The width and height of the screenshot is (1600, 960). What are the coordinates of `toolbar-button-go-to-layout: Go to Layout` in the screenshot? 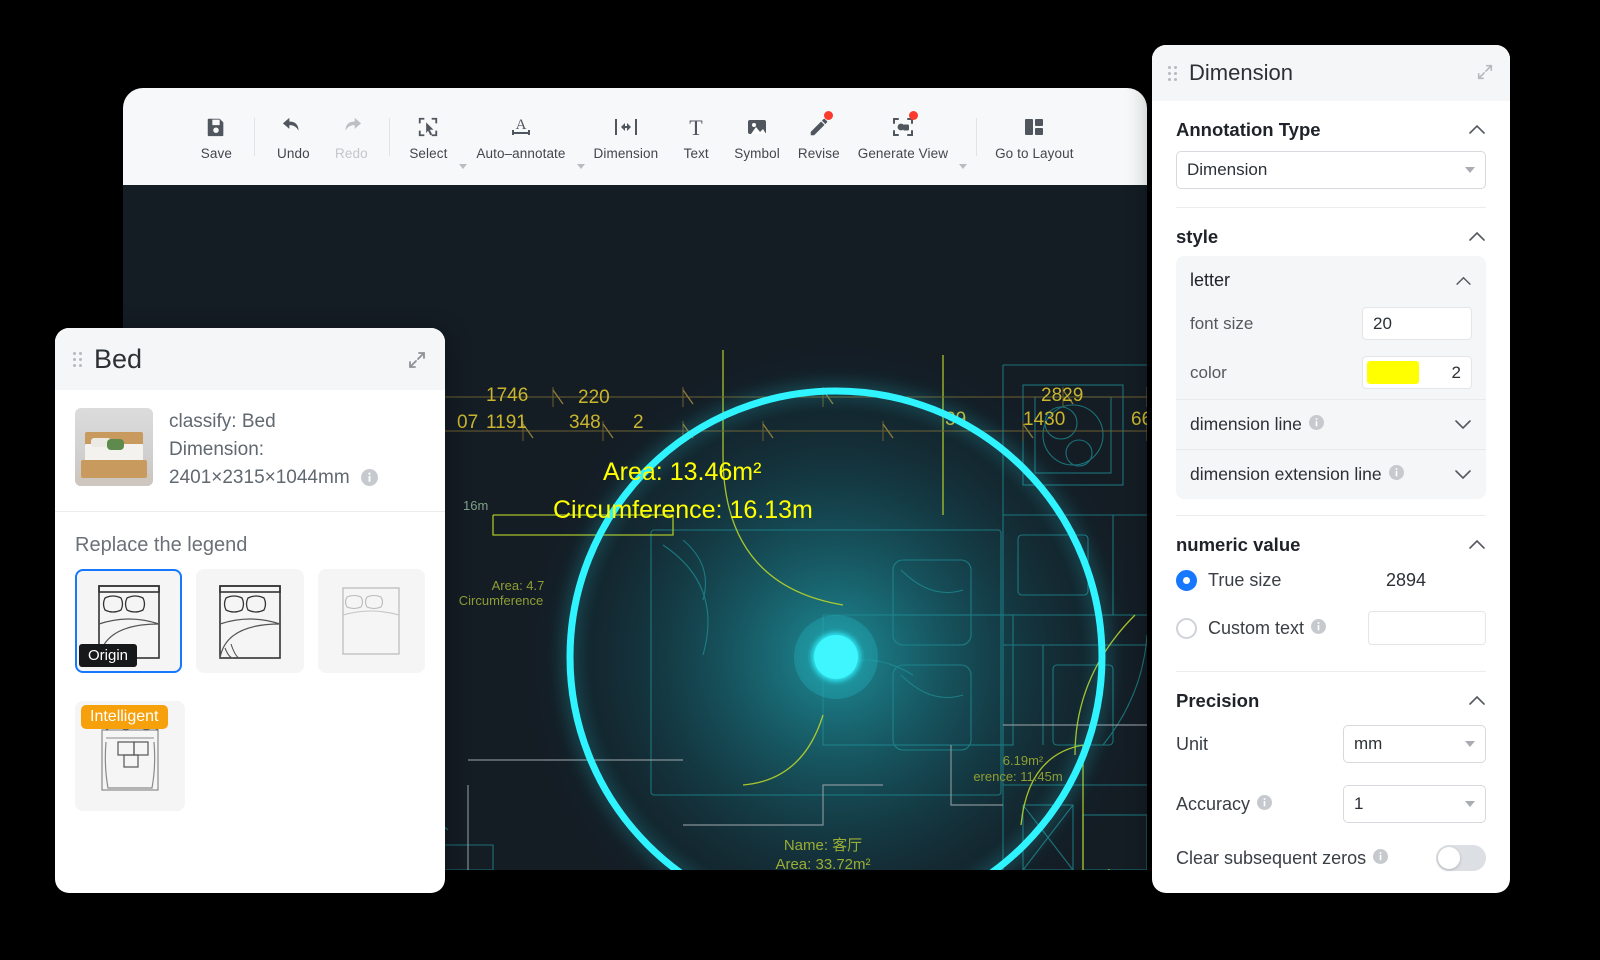 It's located at (1034, 136).